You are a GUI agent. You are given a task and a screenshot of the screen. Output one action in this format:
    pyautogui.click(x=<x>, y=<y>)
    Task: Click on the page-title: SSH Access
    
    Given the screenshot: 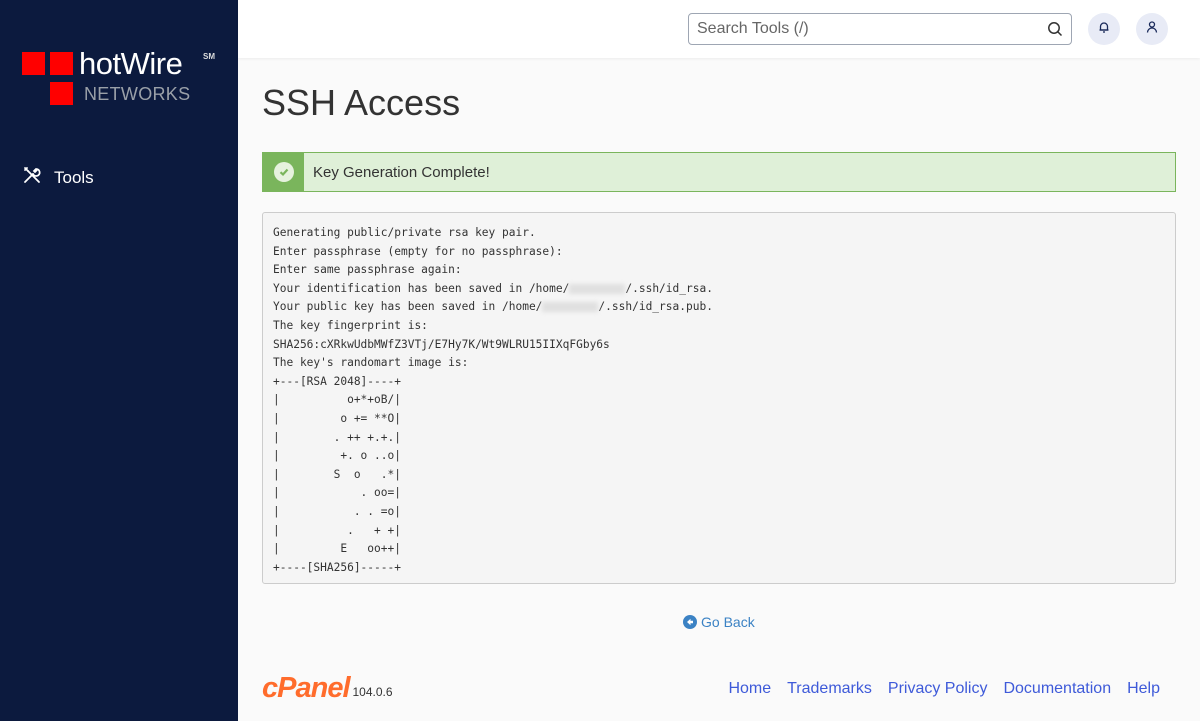 What is the action you would take?
    pyautogui.click(x=361, y=102)
    